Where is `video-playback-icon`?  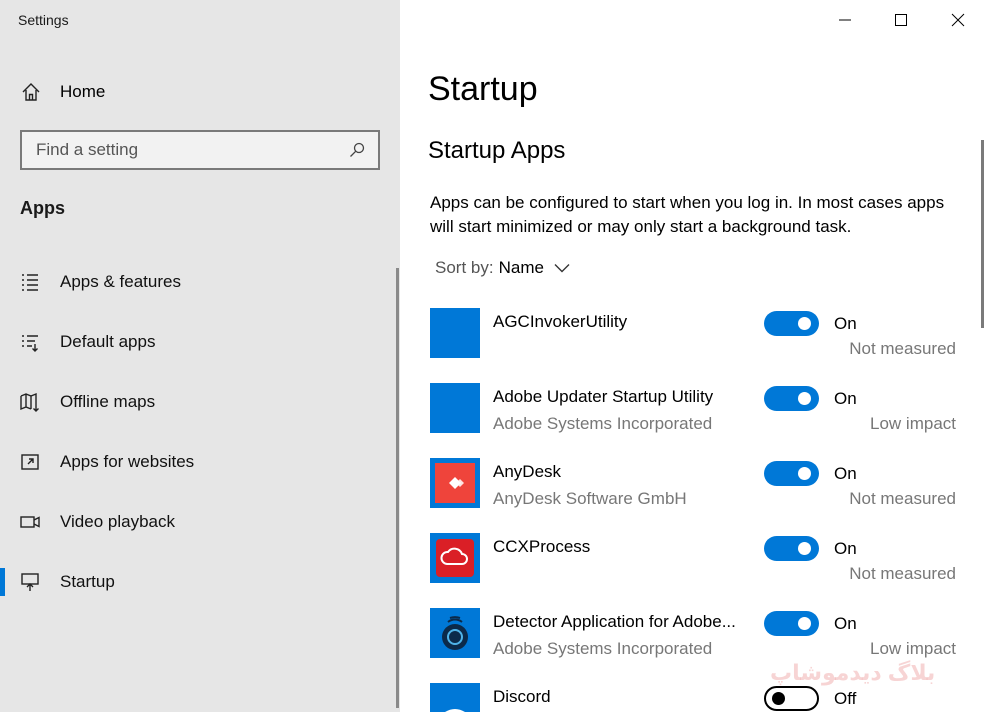
video-playback-icon is located at coordinates (30, 522).